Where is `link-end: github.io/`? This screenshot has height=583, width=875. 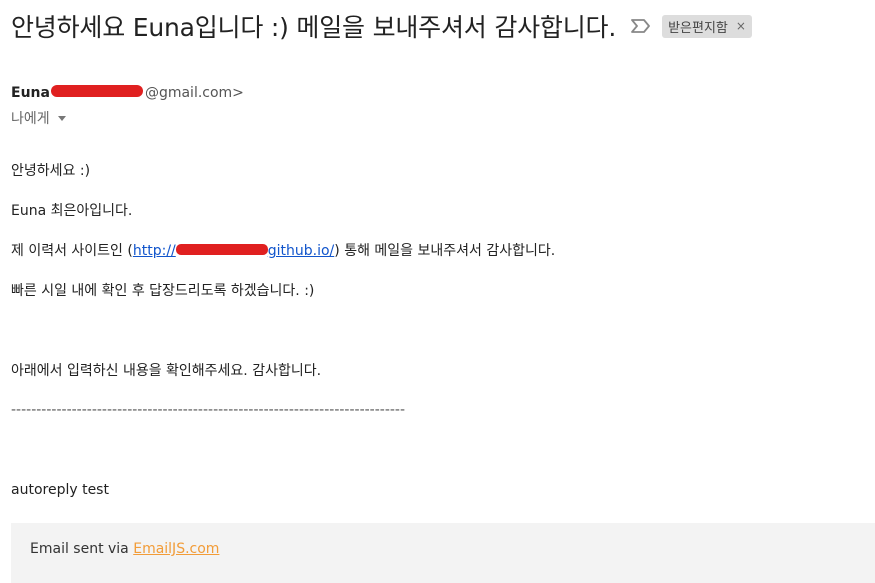 link-end: github.io/ is located at coordinates (301, 251).